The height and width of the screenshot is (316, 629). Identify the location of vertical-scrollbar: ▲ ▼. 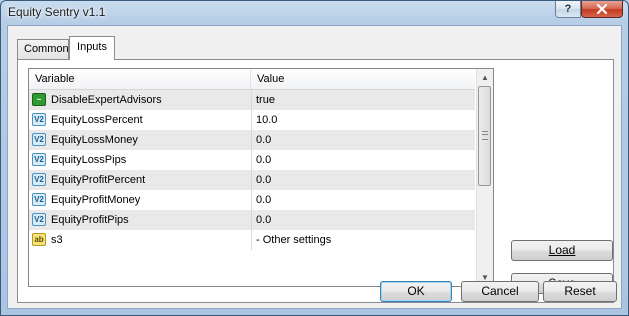
(484, 177).